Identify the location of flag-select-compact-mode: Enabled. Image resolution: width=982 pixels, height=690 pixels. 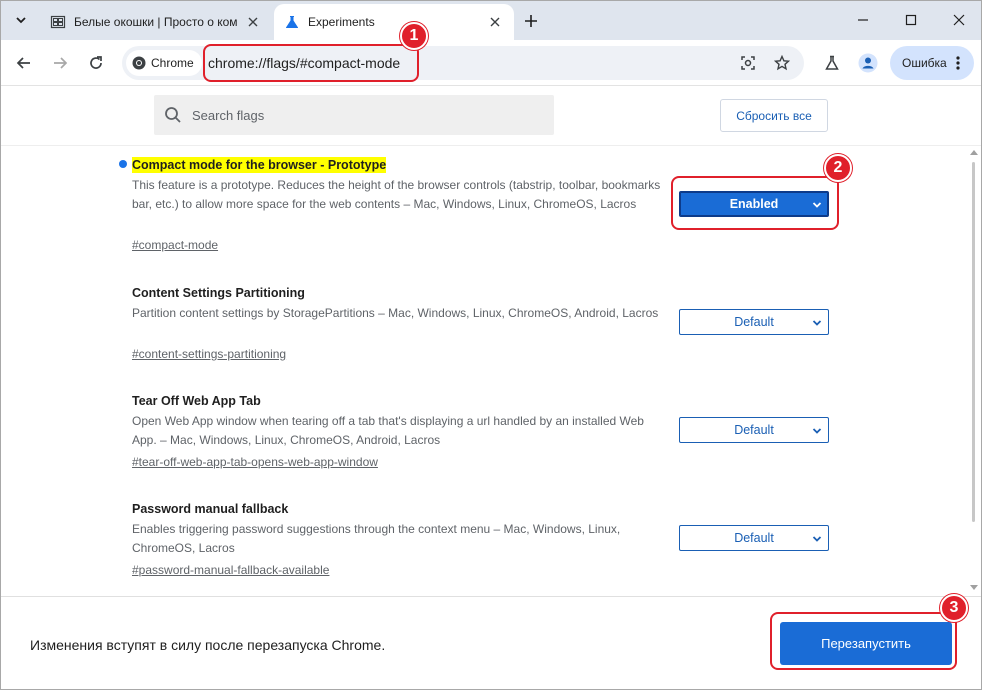
(754, 204).